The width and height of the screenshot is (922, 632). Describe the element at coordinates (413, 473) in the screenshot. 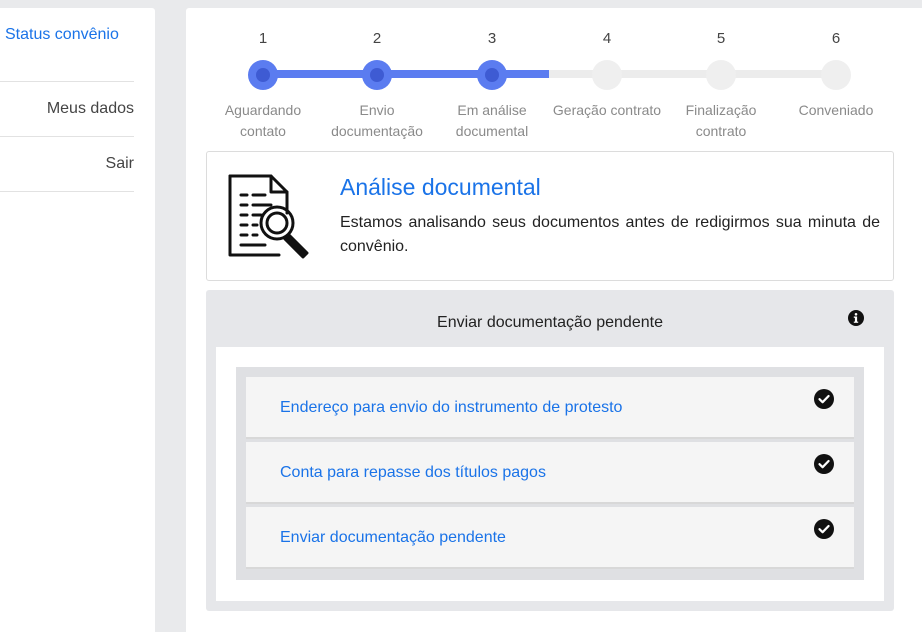

I see `pending-item-link: Conta para repasse dos títulos pagos` at that location.